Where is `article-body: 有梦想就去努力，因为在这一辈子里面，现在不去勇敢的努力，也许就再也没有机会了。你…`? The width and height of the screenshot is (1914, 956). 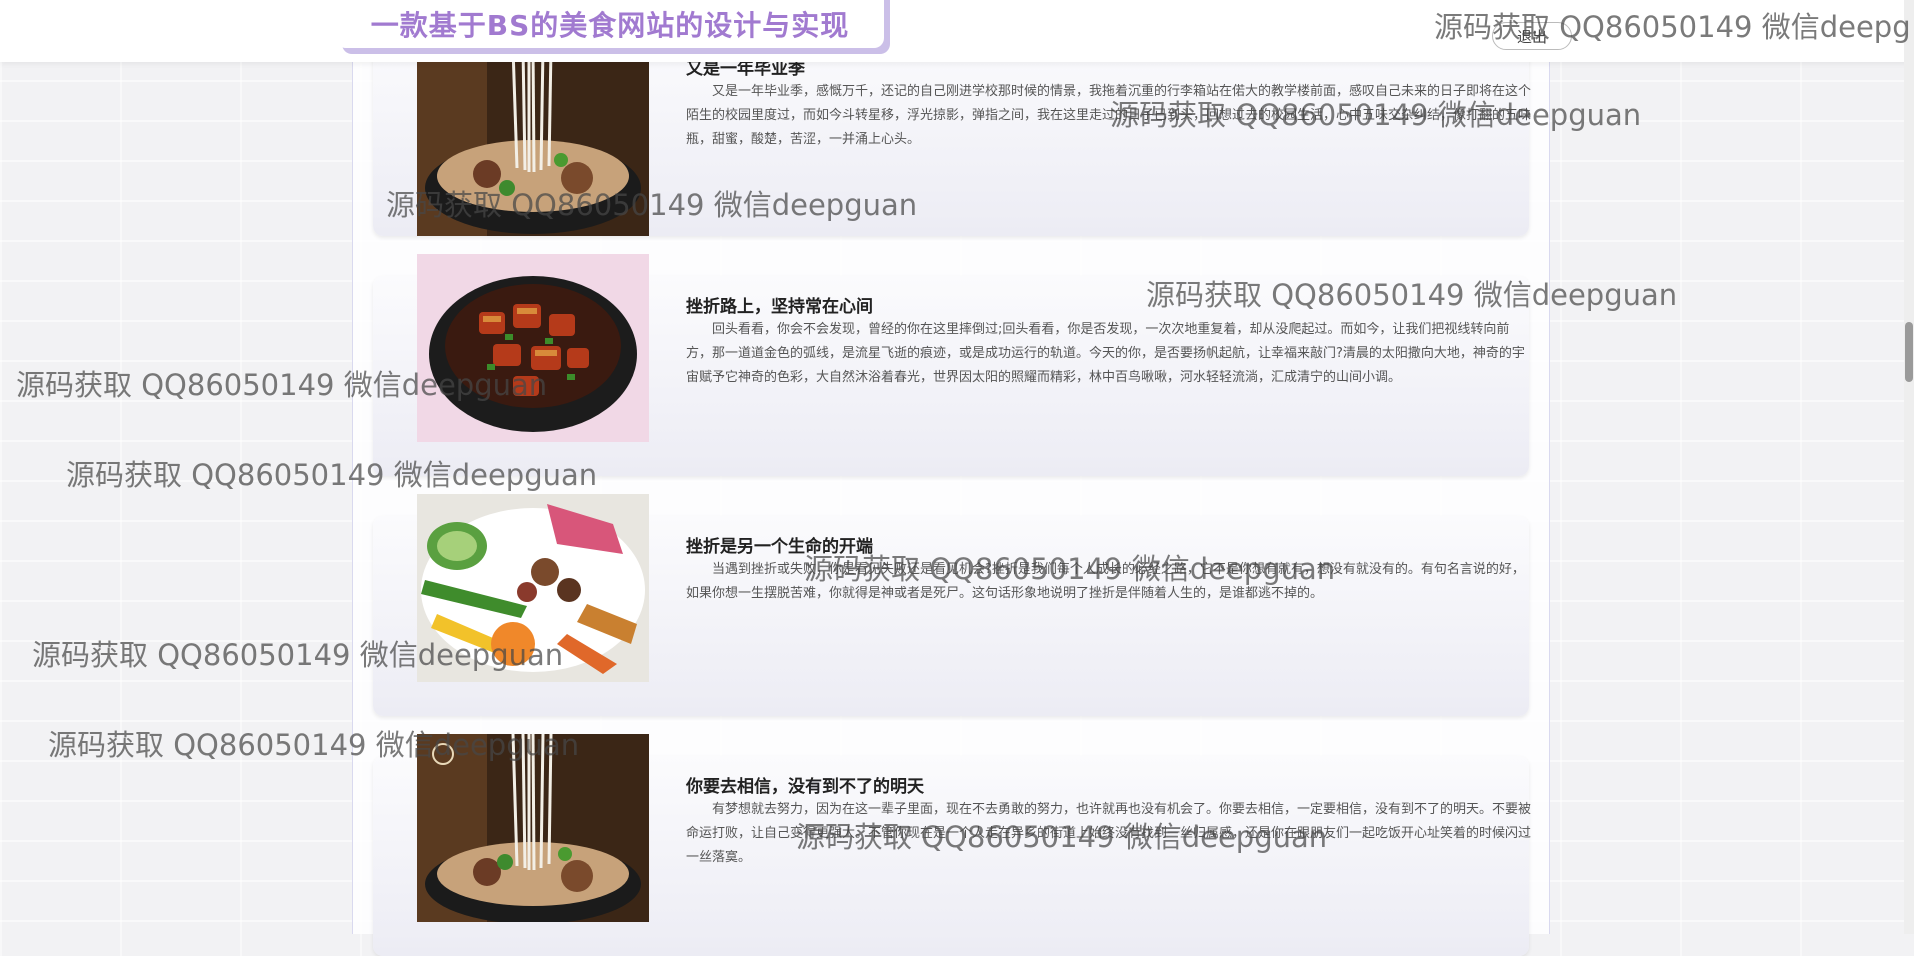
article-body: 有梦想就去努力，因为在这一辈子里面，现在不去勇敢的努力，也许就再也没有机会了。你… is located at coordinates (1109, 833).